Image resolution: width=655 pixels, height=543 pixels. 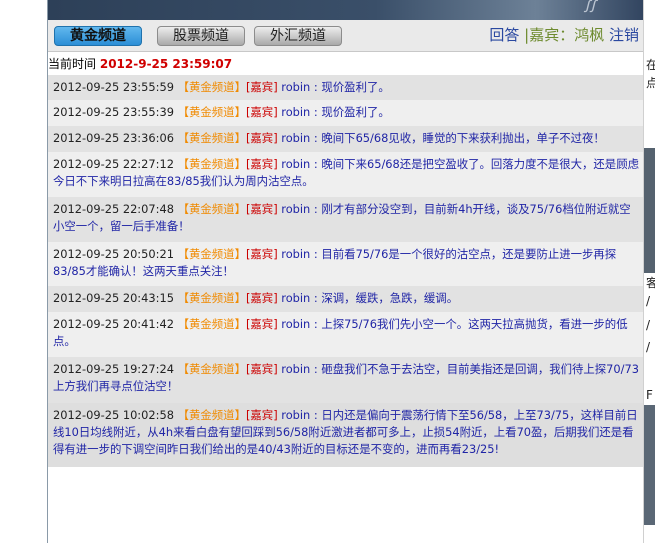 What do you see at coordinates (650, 283) in the screenshot?
I see `side-fragment: 客` at bounding box center [650, 283].